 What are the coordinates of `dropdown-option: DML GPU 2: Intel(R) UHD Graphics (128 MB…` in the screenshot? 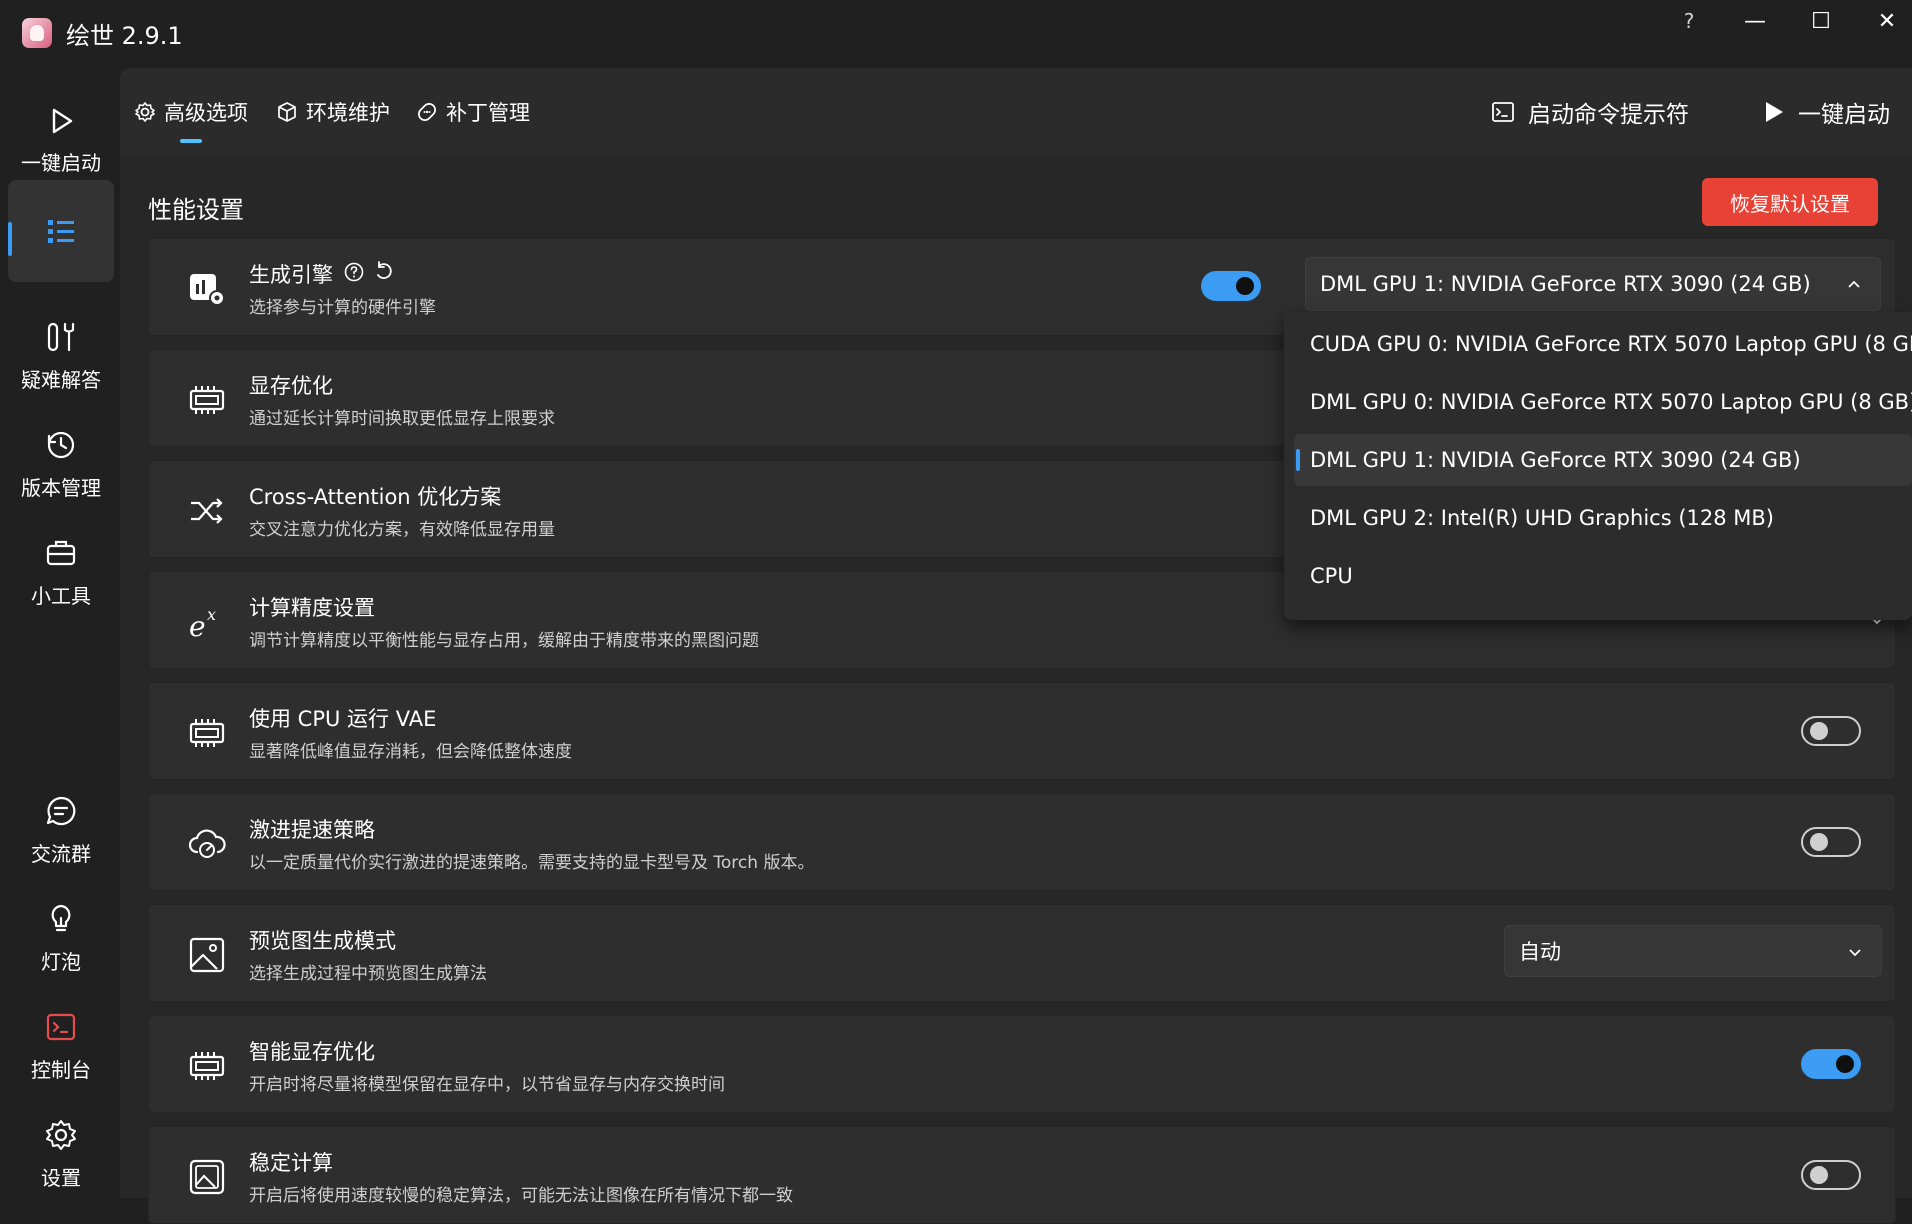 It's located at (1603, 518).